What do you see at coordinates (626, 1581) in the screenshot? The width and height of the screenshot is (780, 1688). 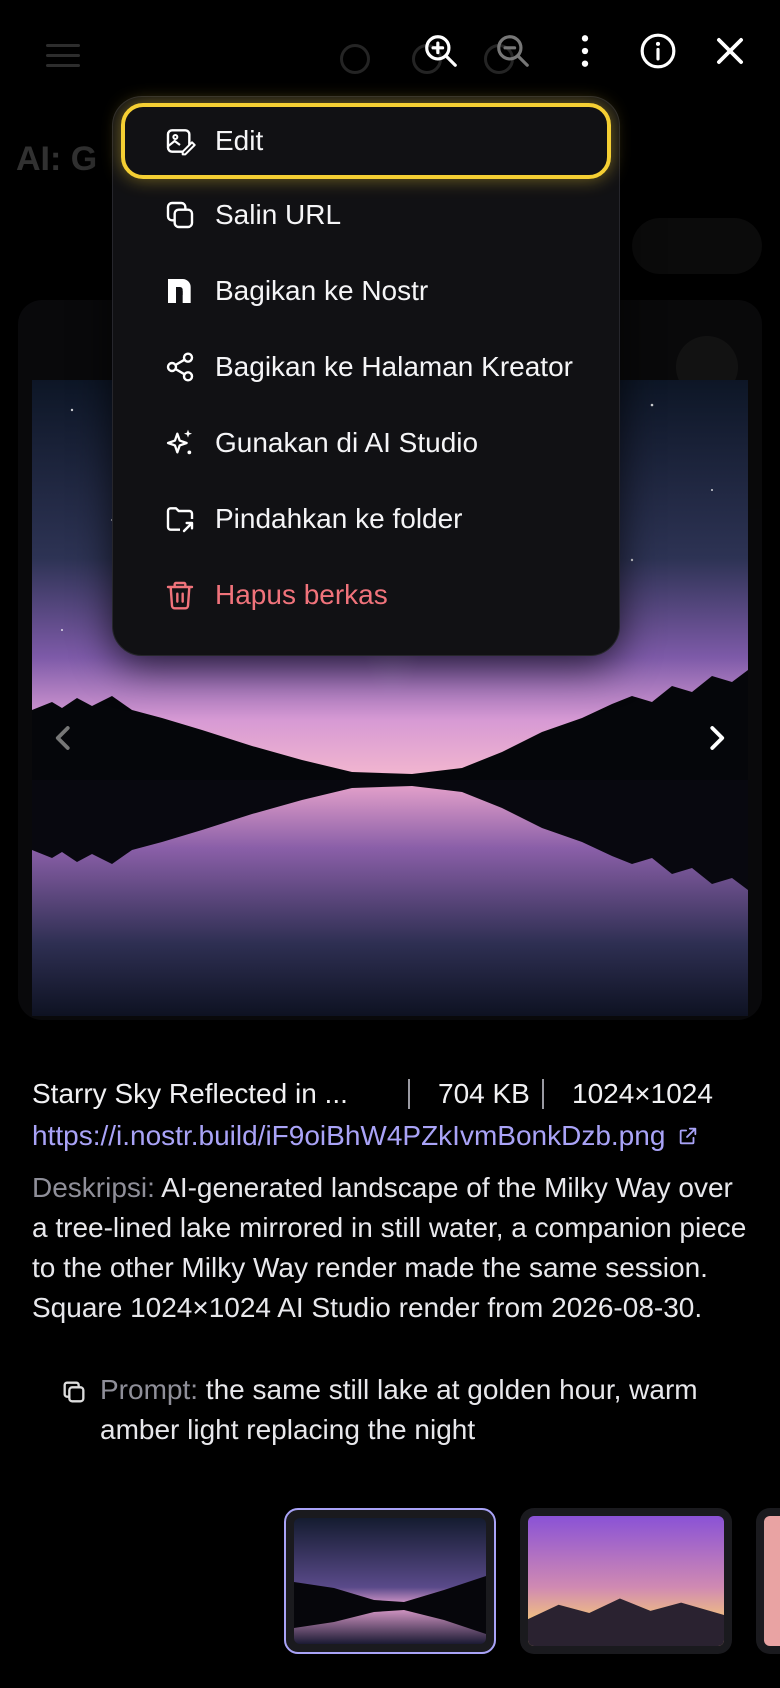 I see `thumbnail` at bounding box center [626, 1581].